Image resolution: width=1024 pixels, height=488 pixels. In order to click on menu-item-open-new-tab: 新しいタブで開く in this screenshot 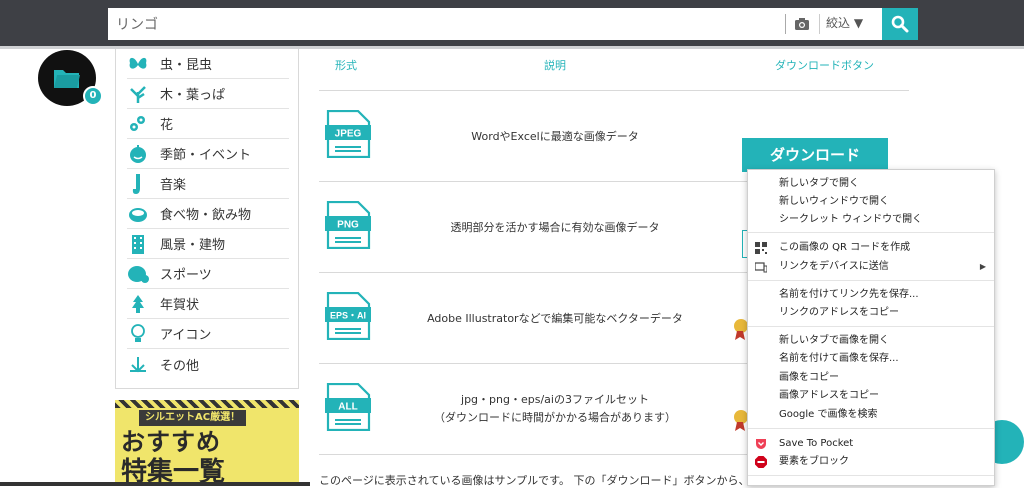, I will do `click(871, 184)`.